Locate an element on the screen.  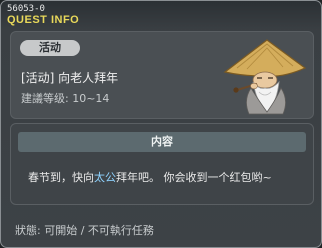
npc-name-highlight: 太公 is located at coordinates (105, 177).